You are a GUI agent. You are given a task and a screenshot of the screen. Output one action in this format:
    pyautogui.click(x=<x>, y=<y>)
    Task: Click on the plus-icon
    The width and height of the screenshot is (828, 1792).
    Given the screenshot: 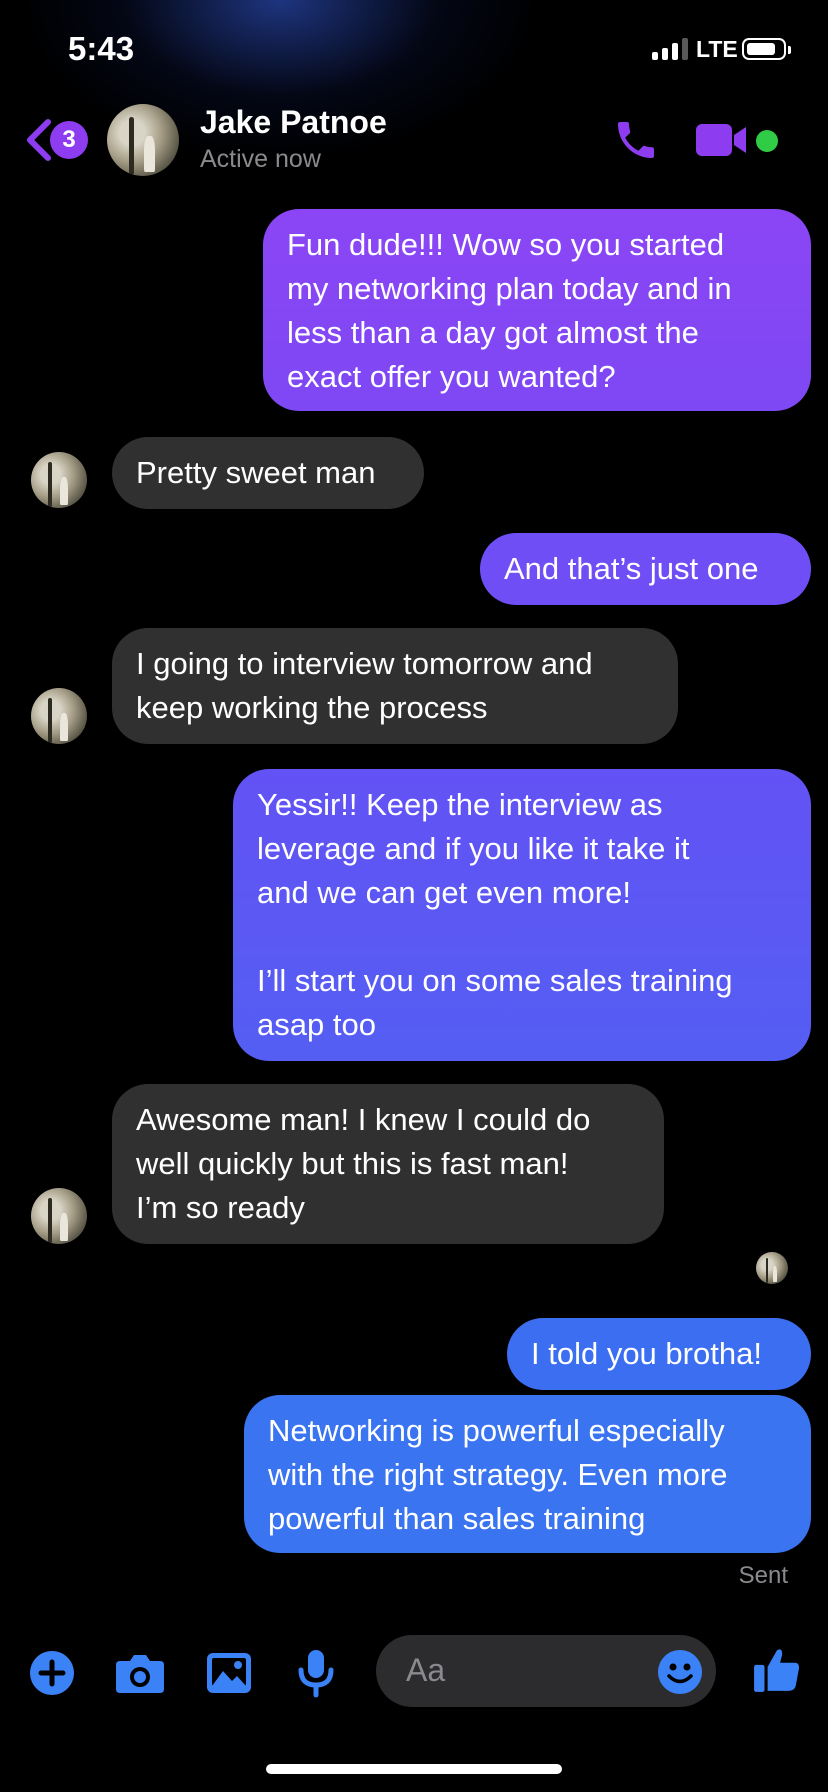 What is the action you would take?
    pyautogui.click(x=52, y=1673)
    